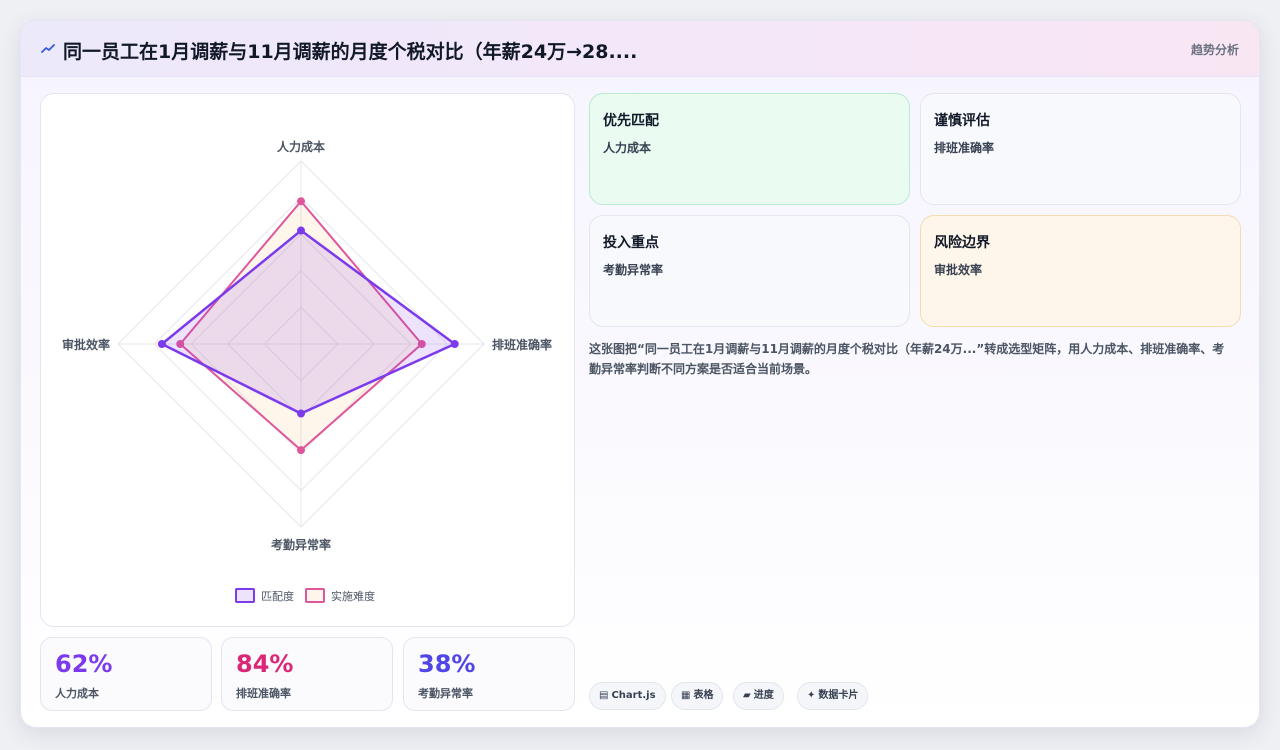  What do you see at coordinates (447, 664) in the screenshot?
I see `stat-value: 38%` at bounding box center [447, 664].